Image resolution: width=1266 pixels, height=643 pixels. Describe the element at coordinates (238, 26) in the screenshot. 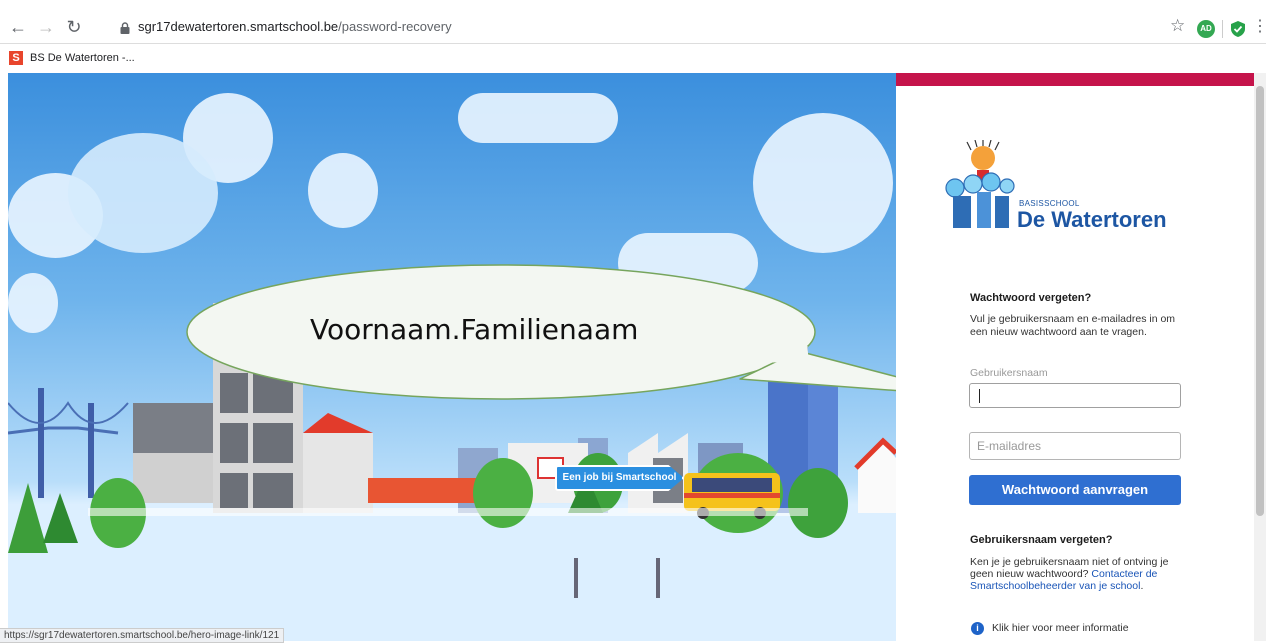

I see `url-host: sgr17dewatertoren.smartschool.be` at that location.